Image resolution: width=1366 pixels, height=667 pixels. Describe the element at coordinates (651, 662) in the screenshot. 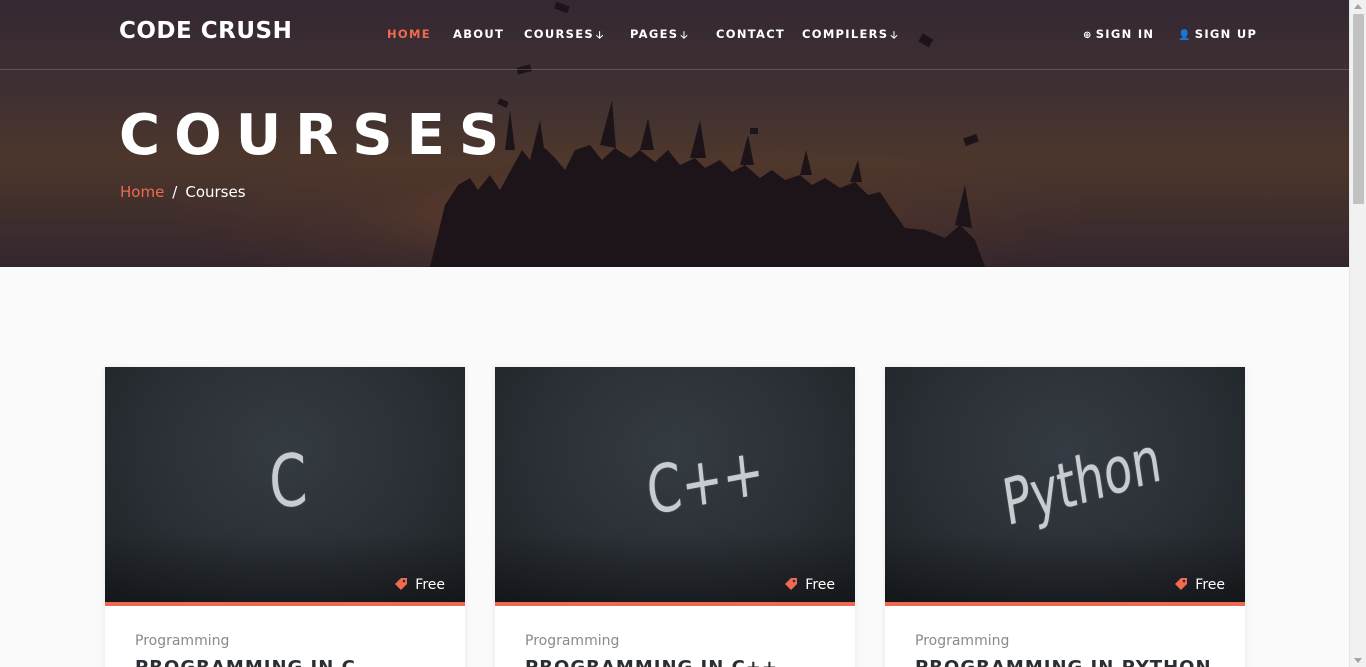

I see `course-title: PROGRAMMING IN C++` at that location.